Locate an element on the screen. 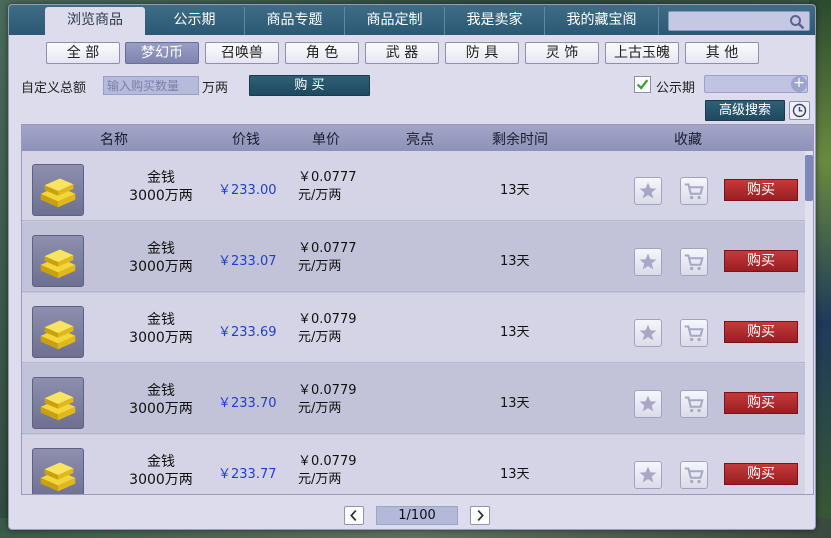  category-all: 全 部 is located at coordinates (83, 53).